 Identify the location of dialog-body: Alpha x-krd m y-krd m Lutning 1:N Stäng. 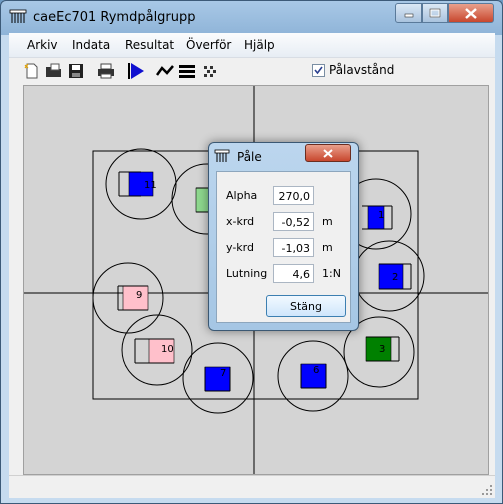
(283, 247).